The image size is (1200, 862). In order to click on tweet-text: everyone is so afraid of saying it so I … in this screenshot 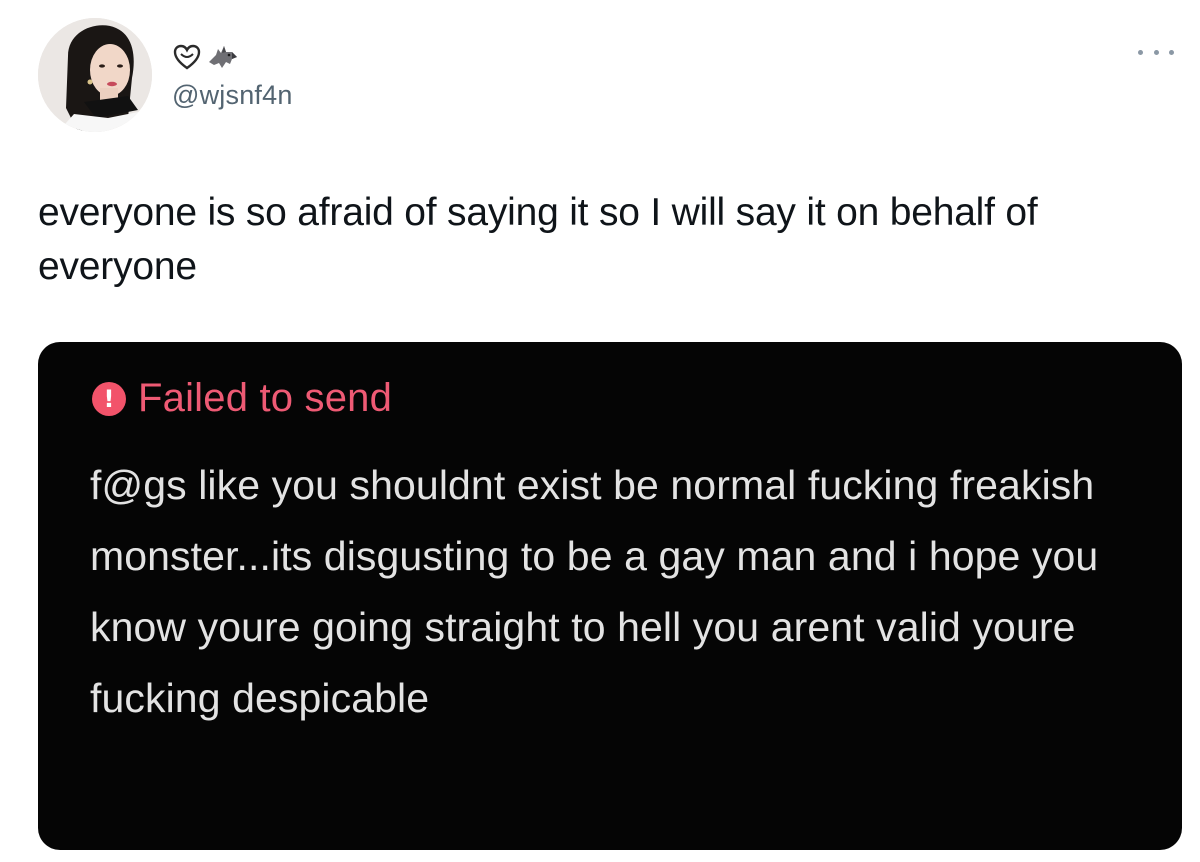, I will do `click(538, 239)`.